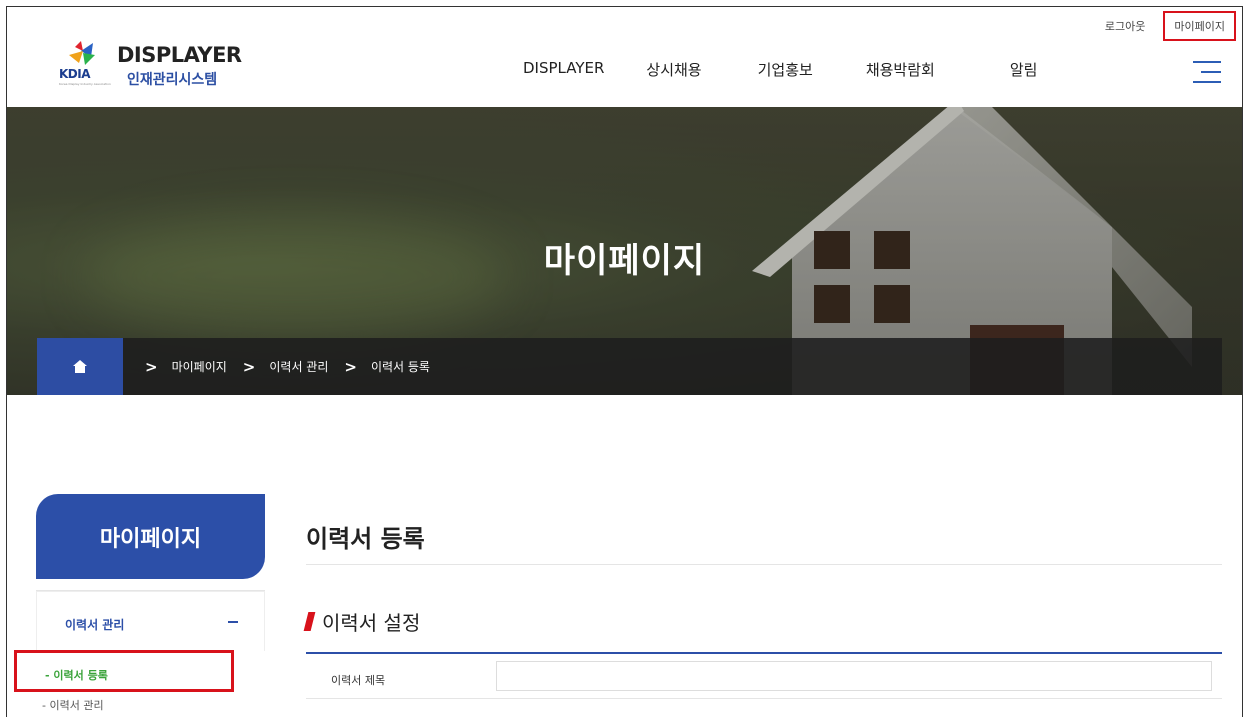  Describe the element at coordinates (629, 366) in the screenshot. I see `breadcrumb: > 마이페이지 > 이력서 관리 > 이력서 등록` at that location.